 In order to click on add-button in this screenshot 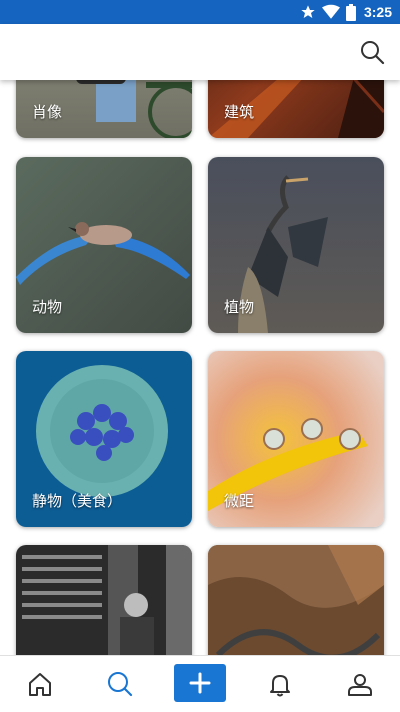, I will do `click(200, 683)`.